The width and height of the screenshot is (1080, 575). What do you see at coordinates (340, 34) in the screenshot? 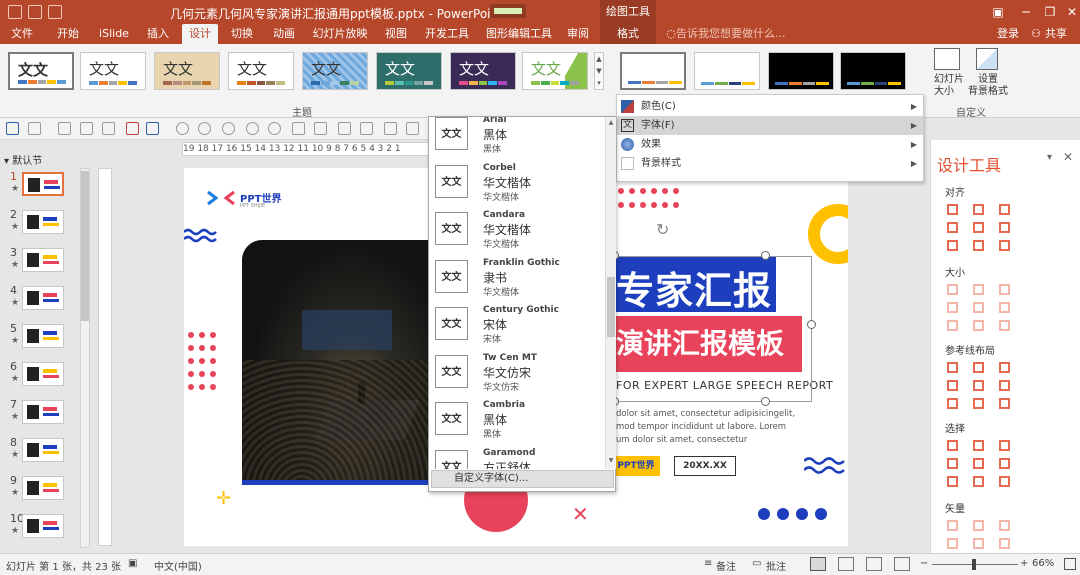
I see `tab-slideshow: 幻灯片放映` at bounding box center [340, 34].